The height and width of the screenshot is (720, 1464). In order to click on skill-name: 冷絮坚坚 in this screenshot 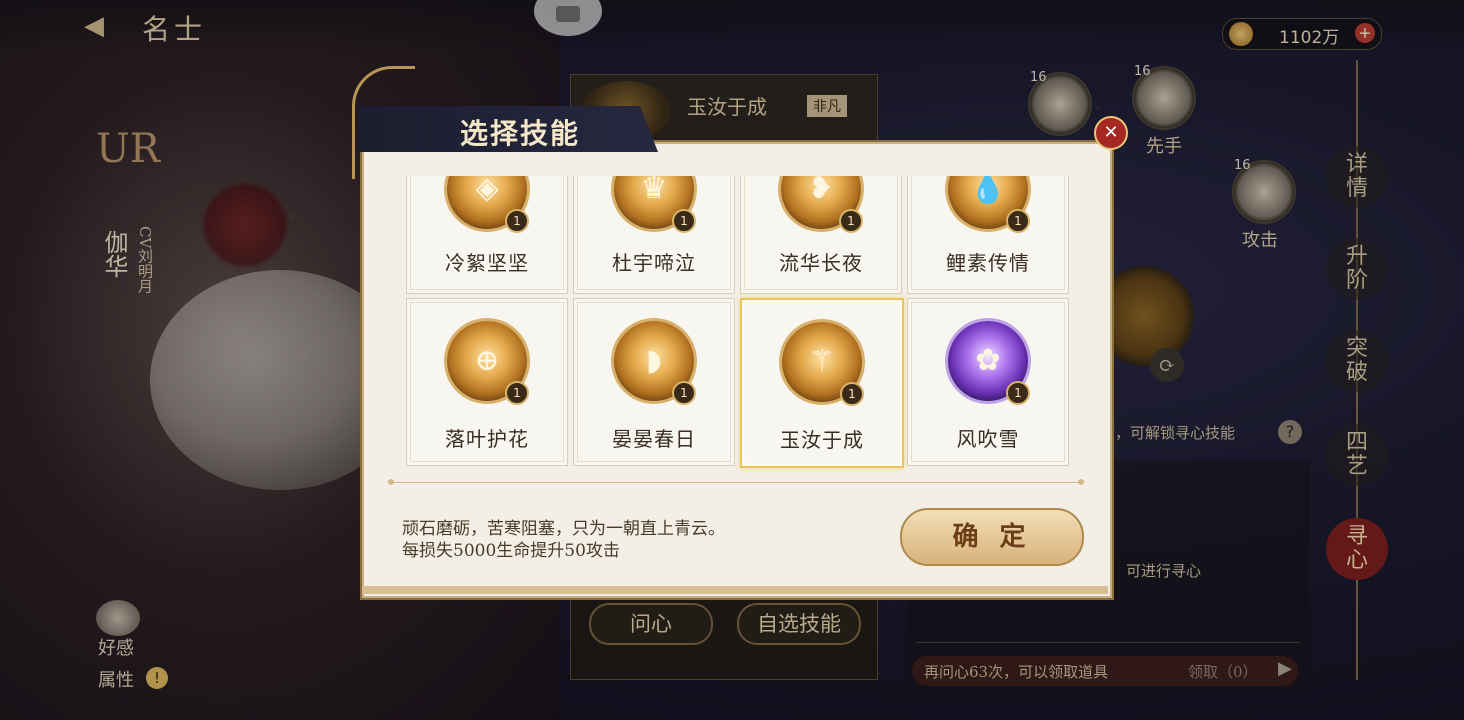, I will do `click(487, 263)`.